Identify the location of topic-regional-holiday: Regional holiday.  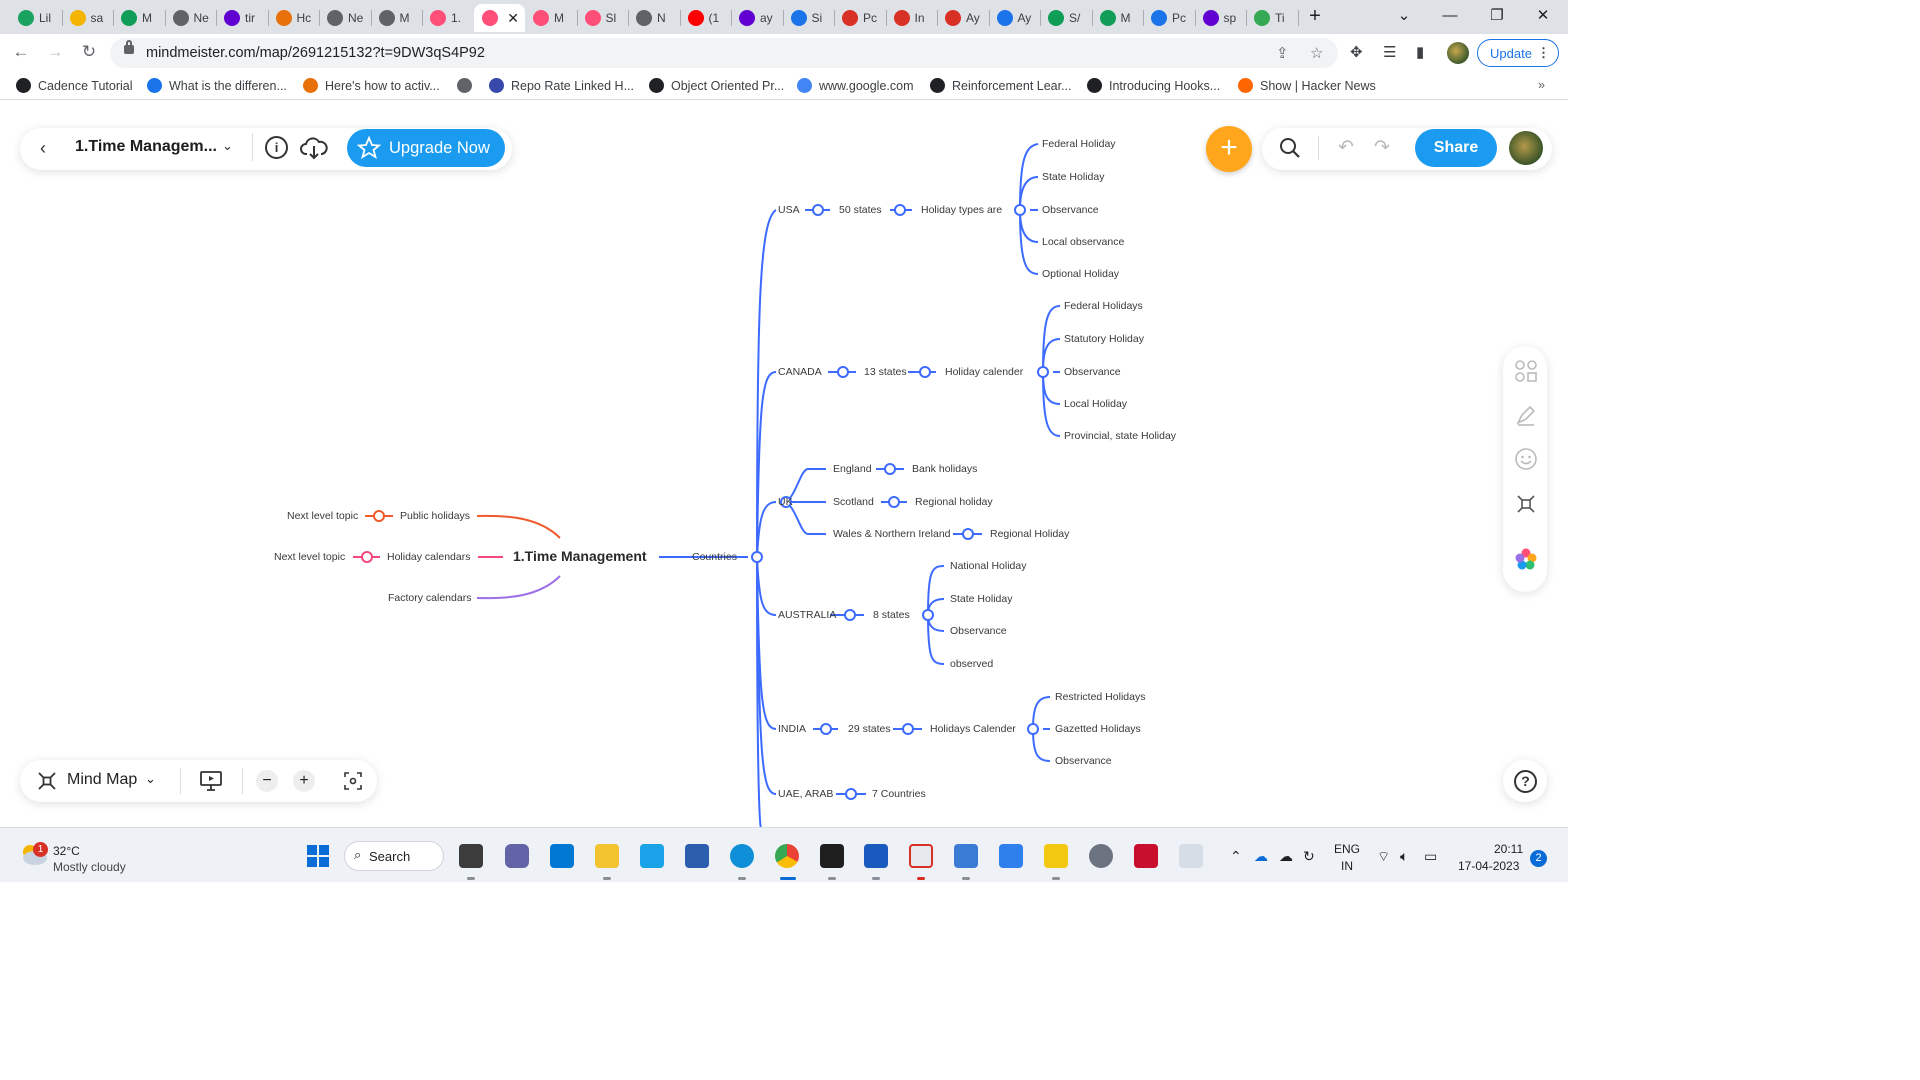
(954, 502).